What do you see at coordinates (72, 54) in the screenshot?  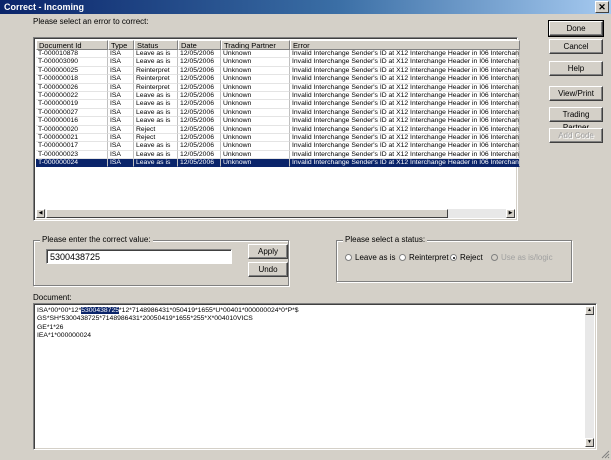 I see `table-cell: T-000010878` at bounding box center [72, 54].